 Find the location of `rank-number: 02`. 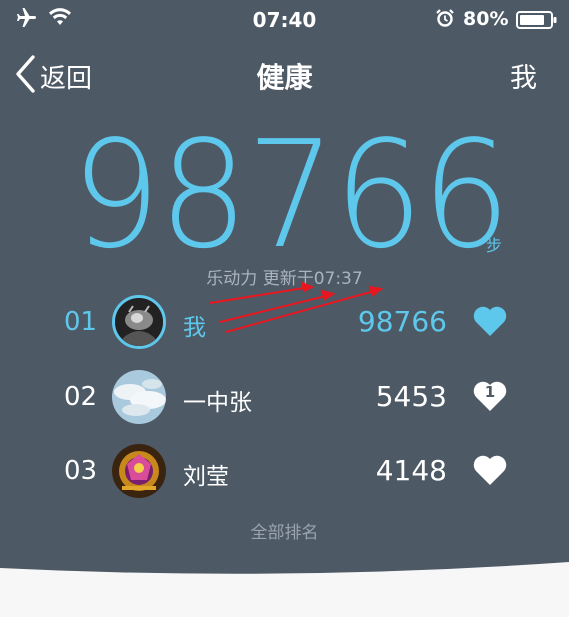

rank-number: 02 is located at coordinates (81, 397).